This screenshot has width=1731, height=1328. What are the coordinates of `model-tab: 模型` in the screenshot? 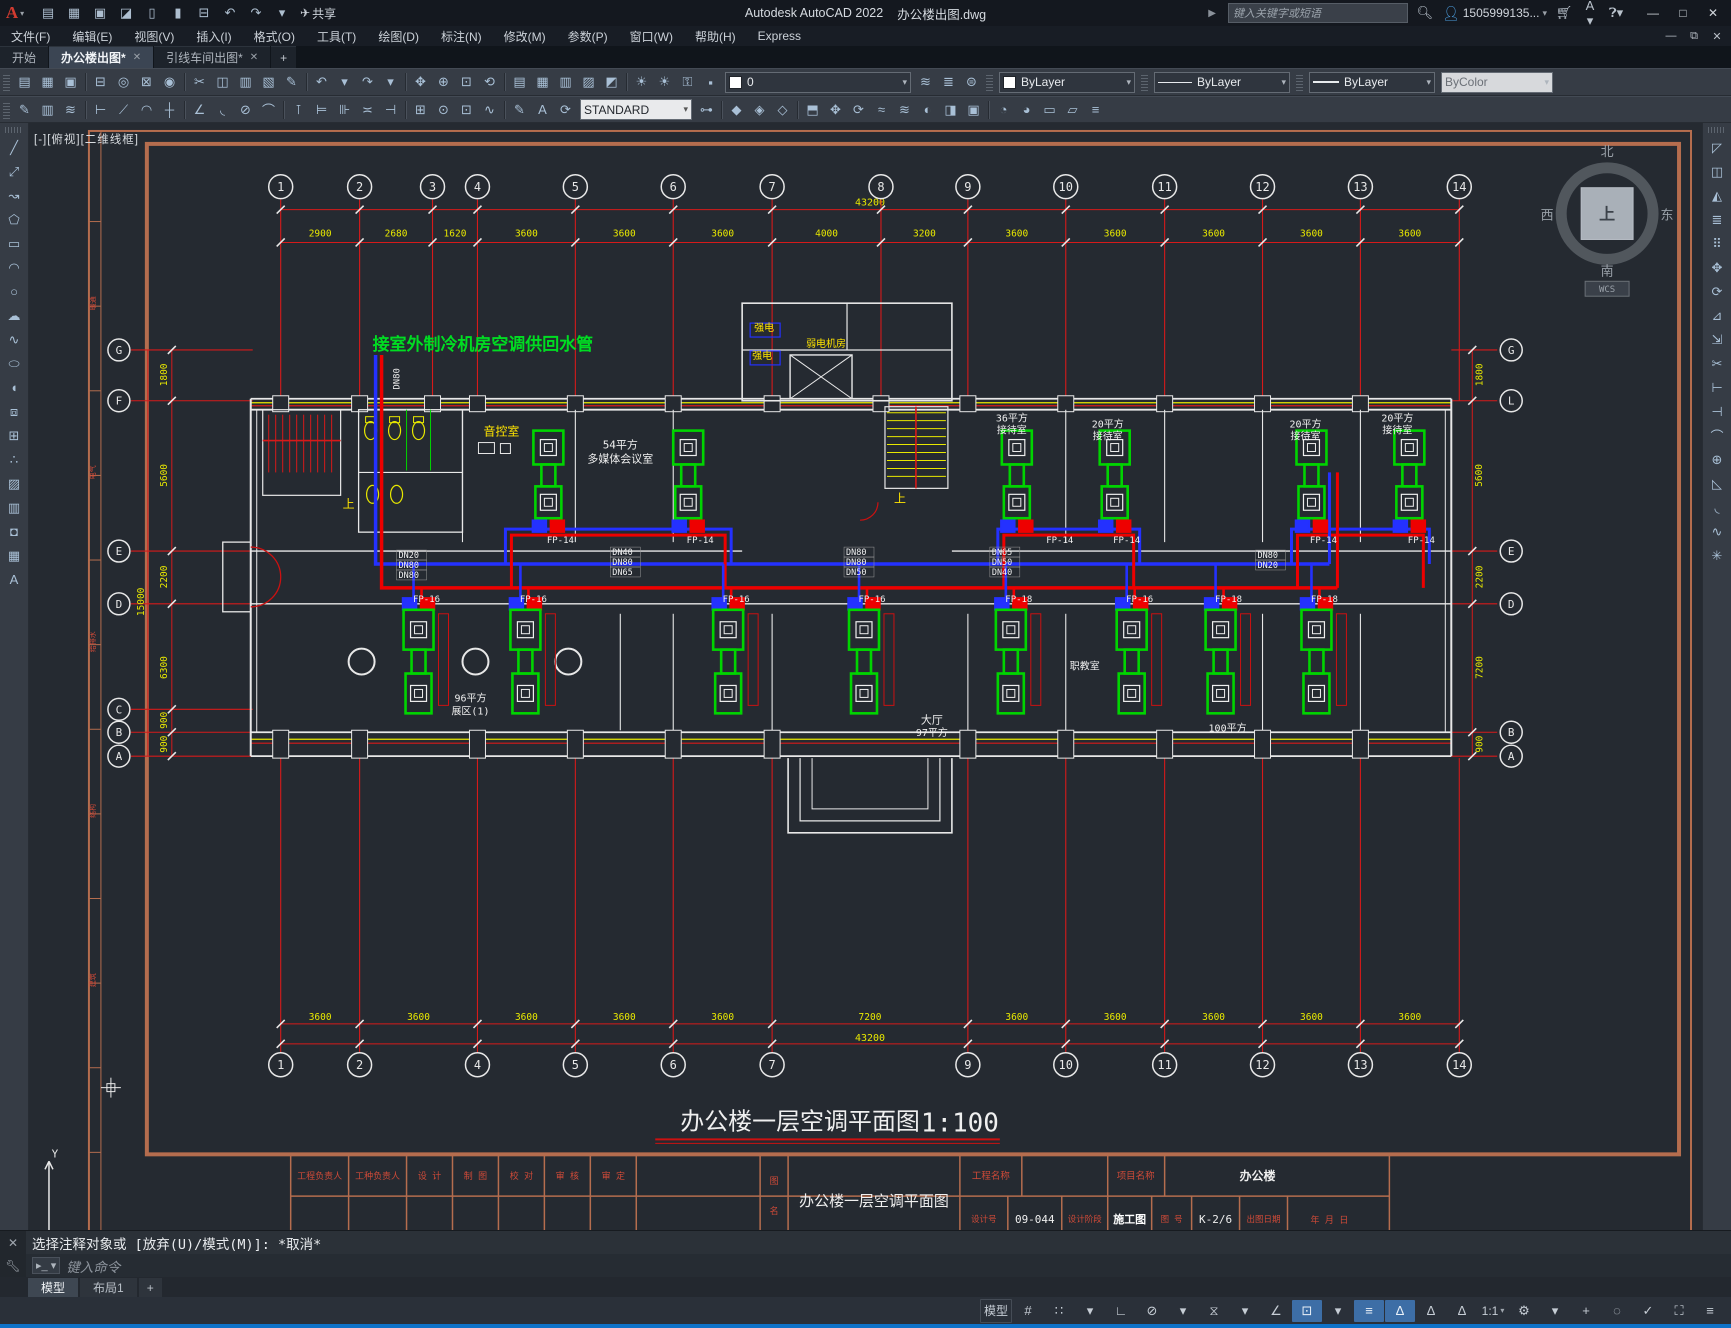 It's located at (53, 1287).